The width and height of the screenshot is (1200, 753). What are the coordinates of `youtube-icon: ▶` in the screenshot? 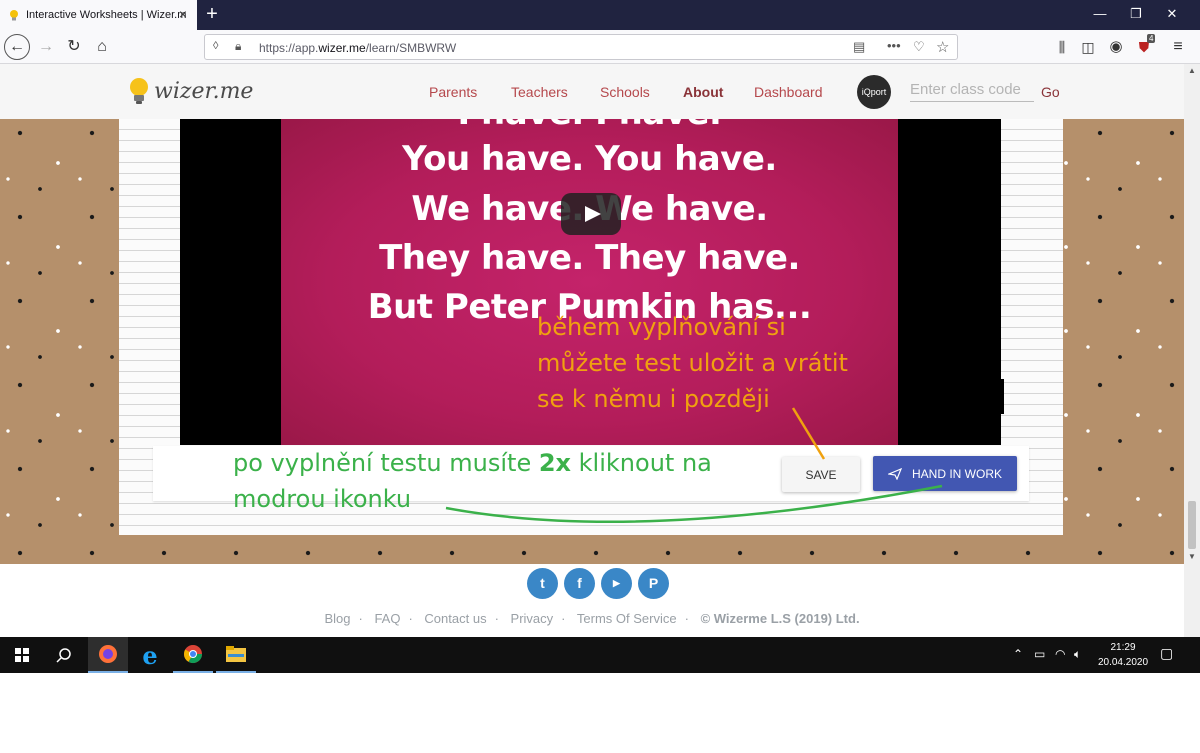 It's located at (616, 583).